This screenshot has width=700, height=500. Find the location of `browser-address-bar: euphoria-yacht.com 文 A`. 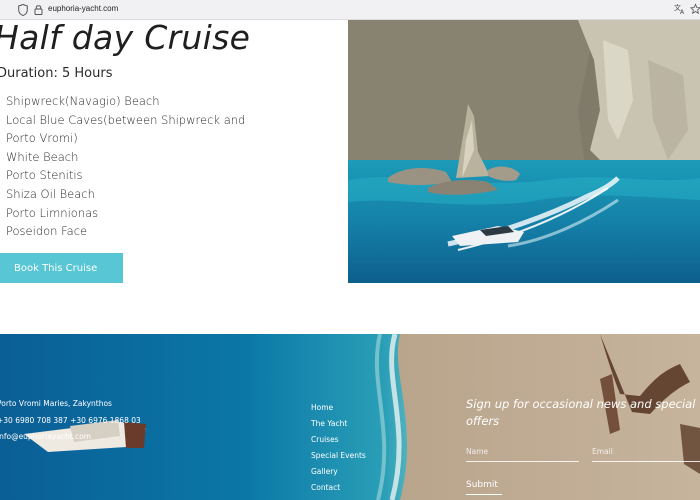

browser-address-bar: euphoria-yacht.com 文 A is located at coordinates (350, 10).